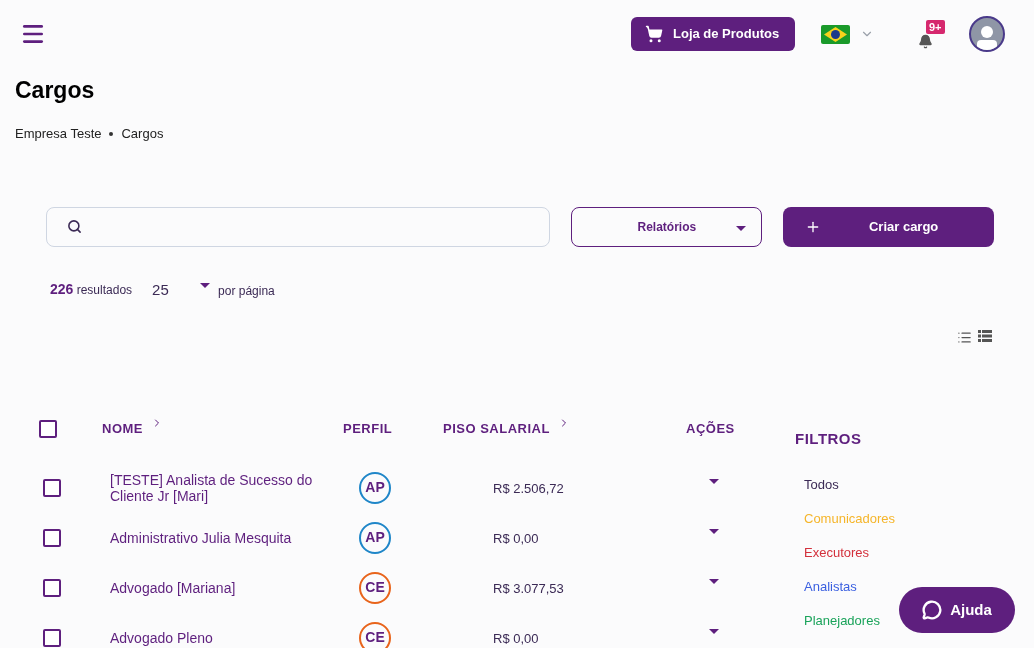 The width and height of the screenshot is (1034, 648). I want to click on compact-list-icon, so click(964, 337).